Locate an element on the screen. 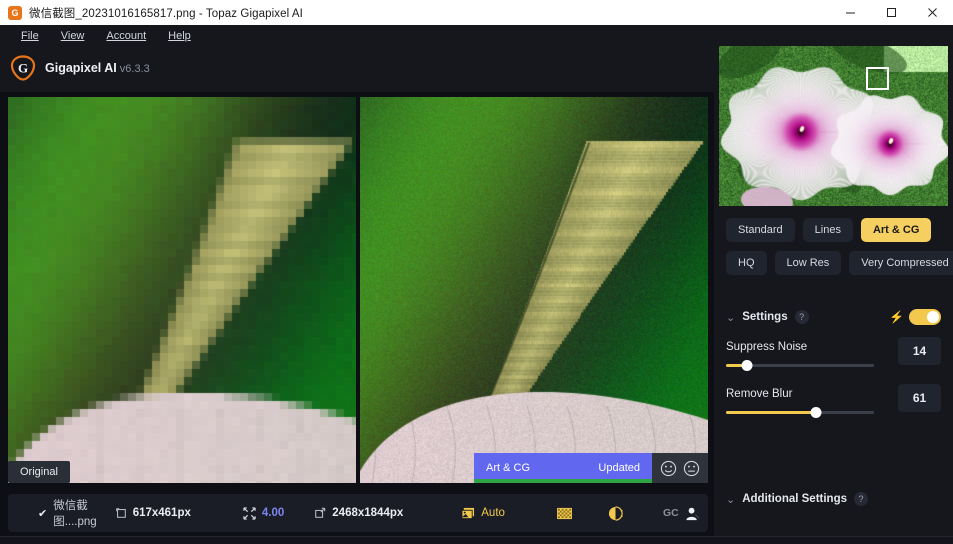  toggle-knob is located at coordinates (933, 317).